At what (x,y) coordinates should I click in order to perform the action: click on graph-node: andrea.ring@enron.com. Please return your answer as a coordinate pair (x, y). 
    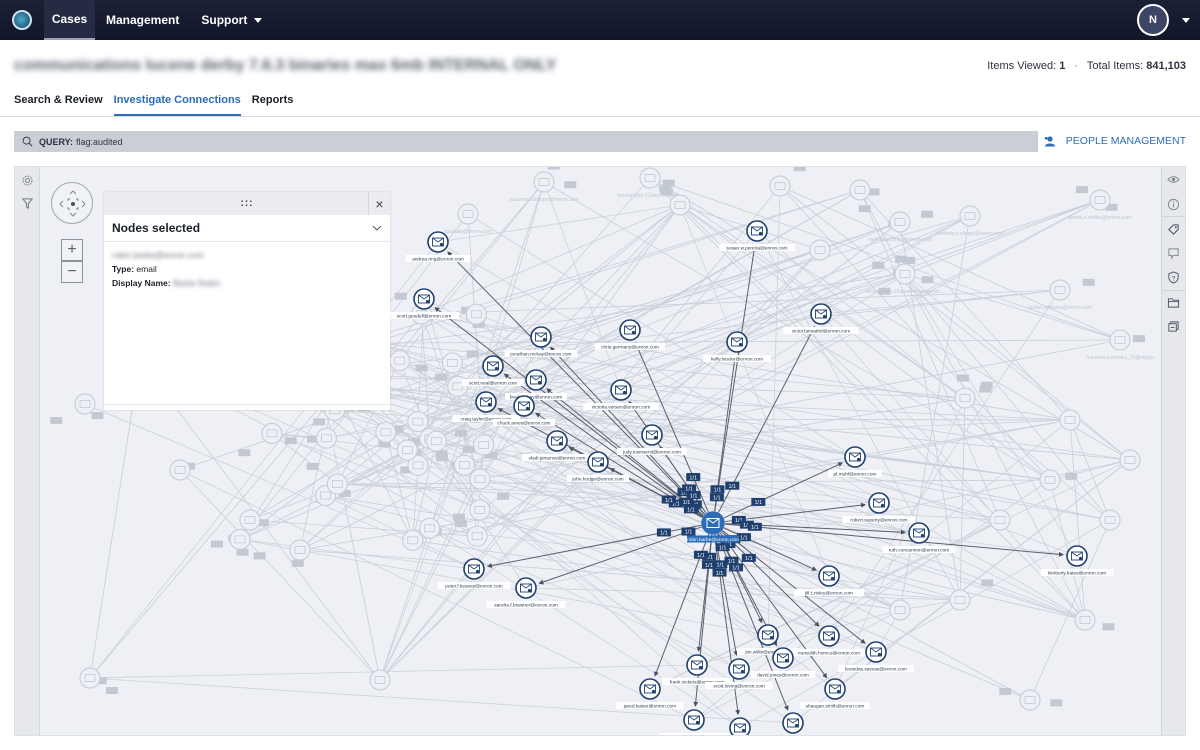
    Looking at the image, I should click on (438, 246).